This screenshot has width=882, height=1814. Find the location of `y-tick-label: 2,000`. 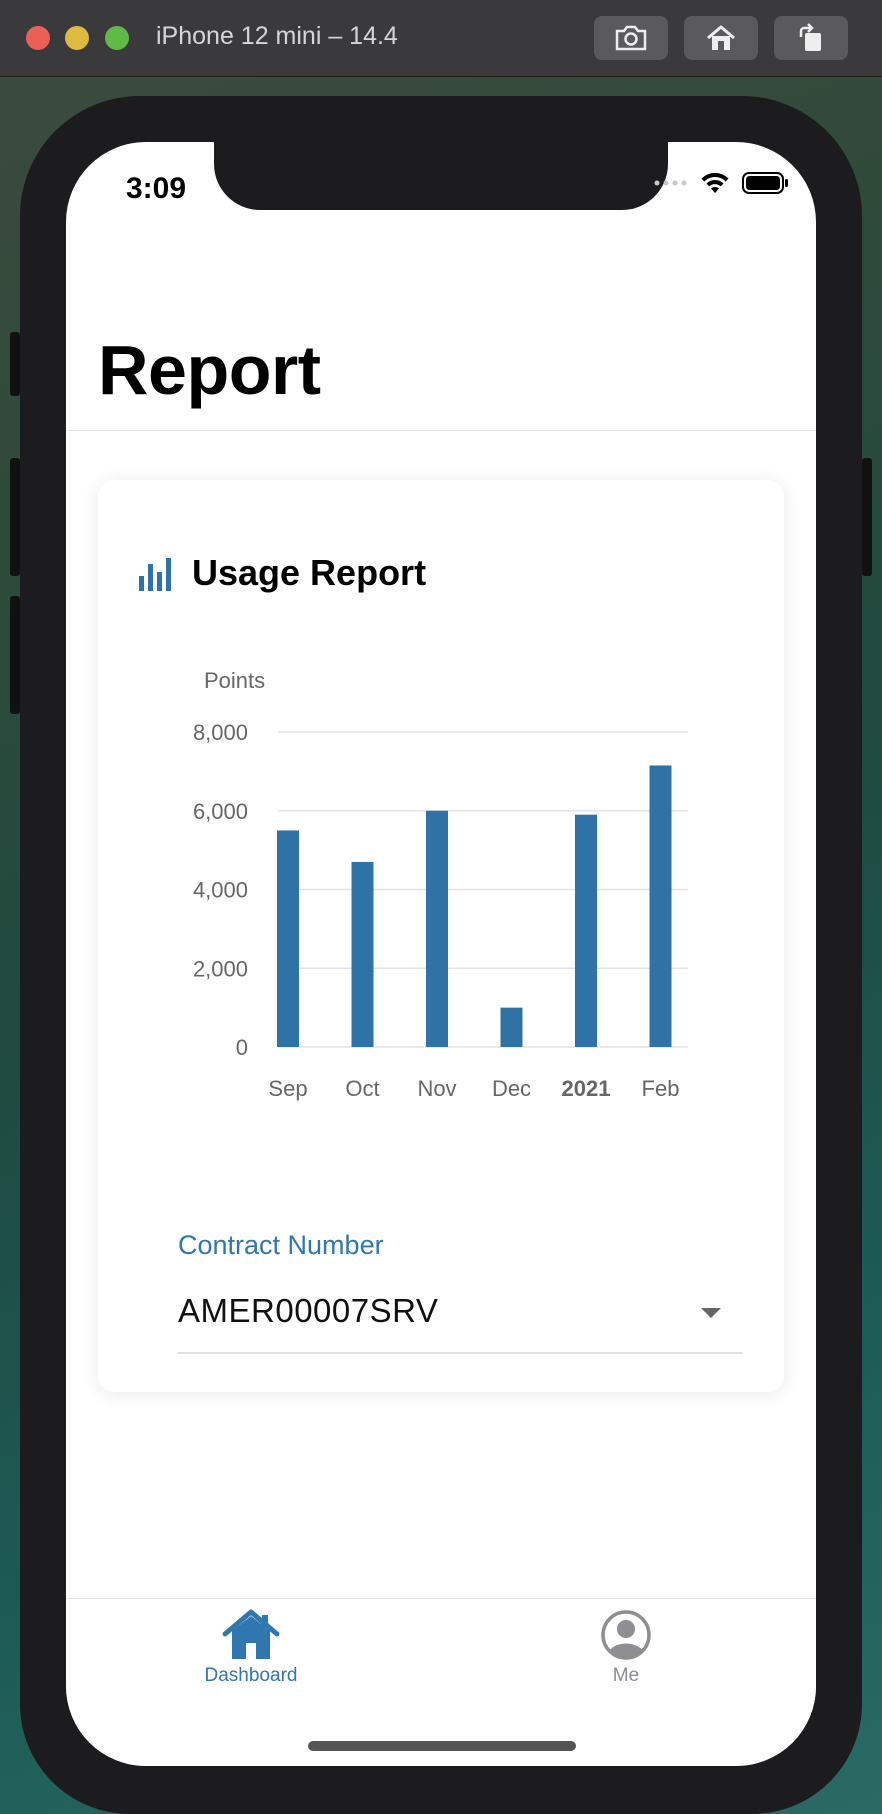

y-tick-label: 2,000 is located at coordinates (220, 968).